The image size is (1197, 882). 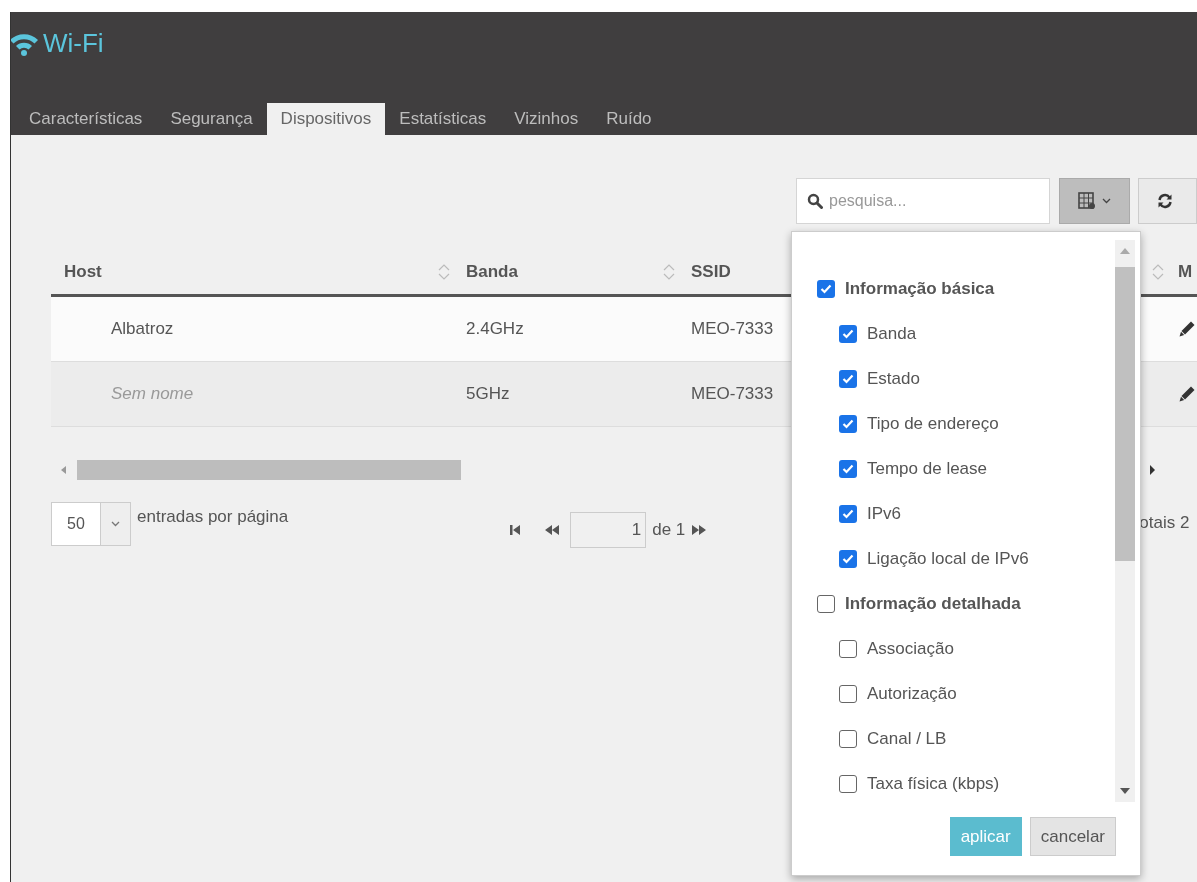 I want to click on column-header: Banda, so click(x=492, y=271).